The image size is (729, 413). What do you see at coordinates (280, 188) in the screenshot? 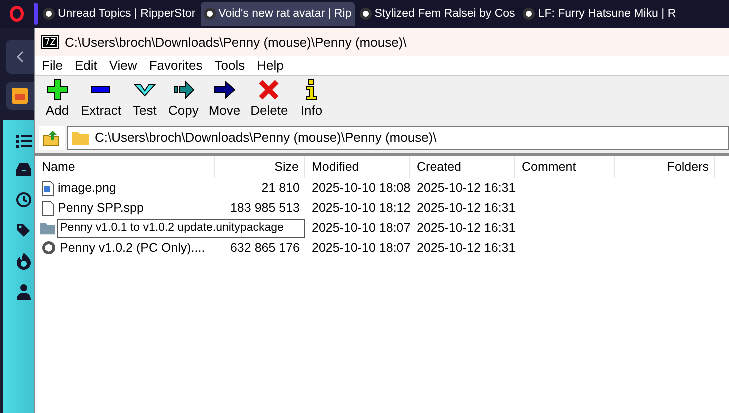
I see `file-size: 21 810` at bounding box center [280, 188].